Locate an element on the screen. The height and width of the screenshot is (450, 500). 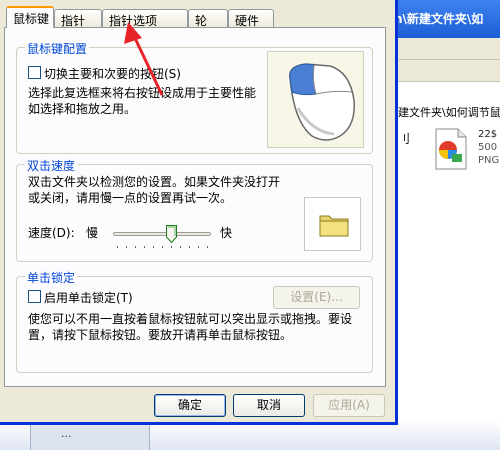
tab-hardware: 硬件 is located at coordinates (251, 18).